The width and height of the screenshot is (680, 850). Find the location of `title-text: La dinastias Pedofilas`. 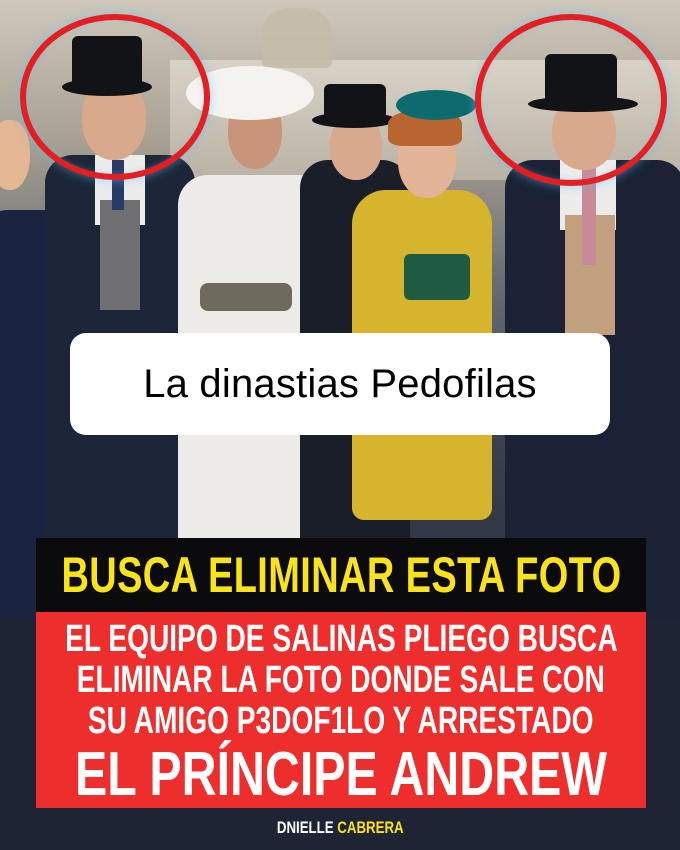

title-text: La dinastias Pedofilas is located at coordinates (340, 383).